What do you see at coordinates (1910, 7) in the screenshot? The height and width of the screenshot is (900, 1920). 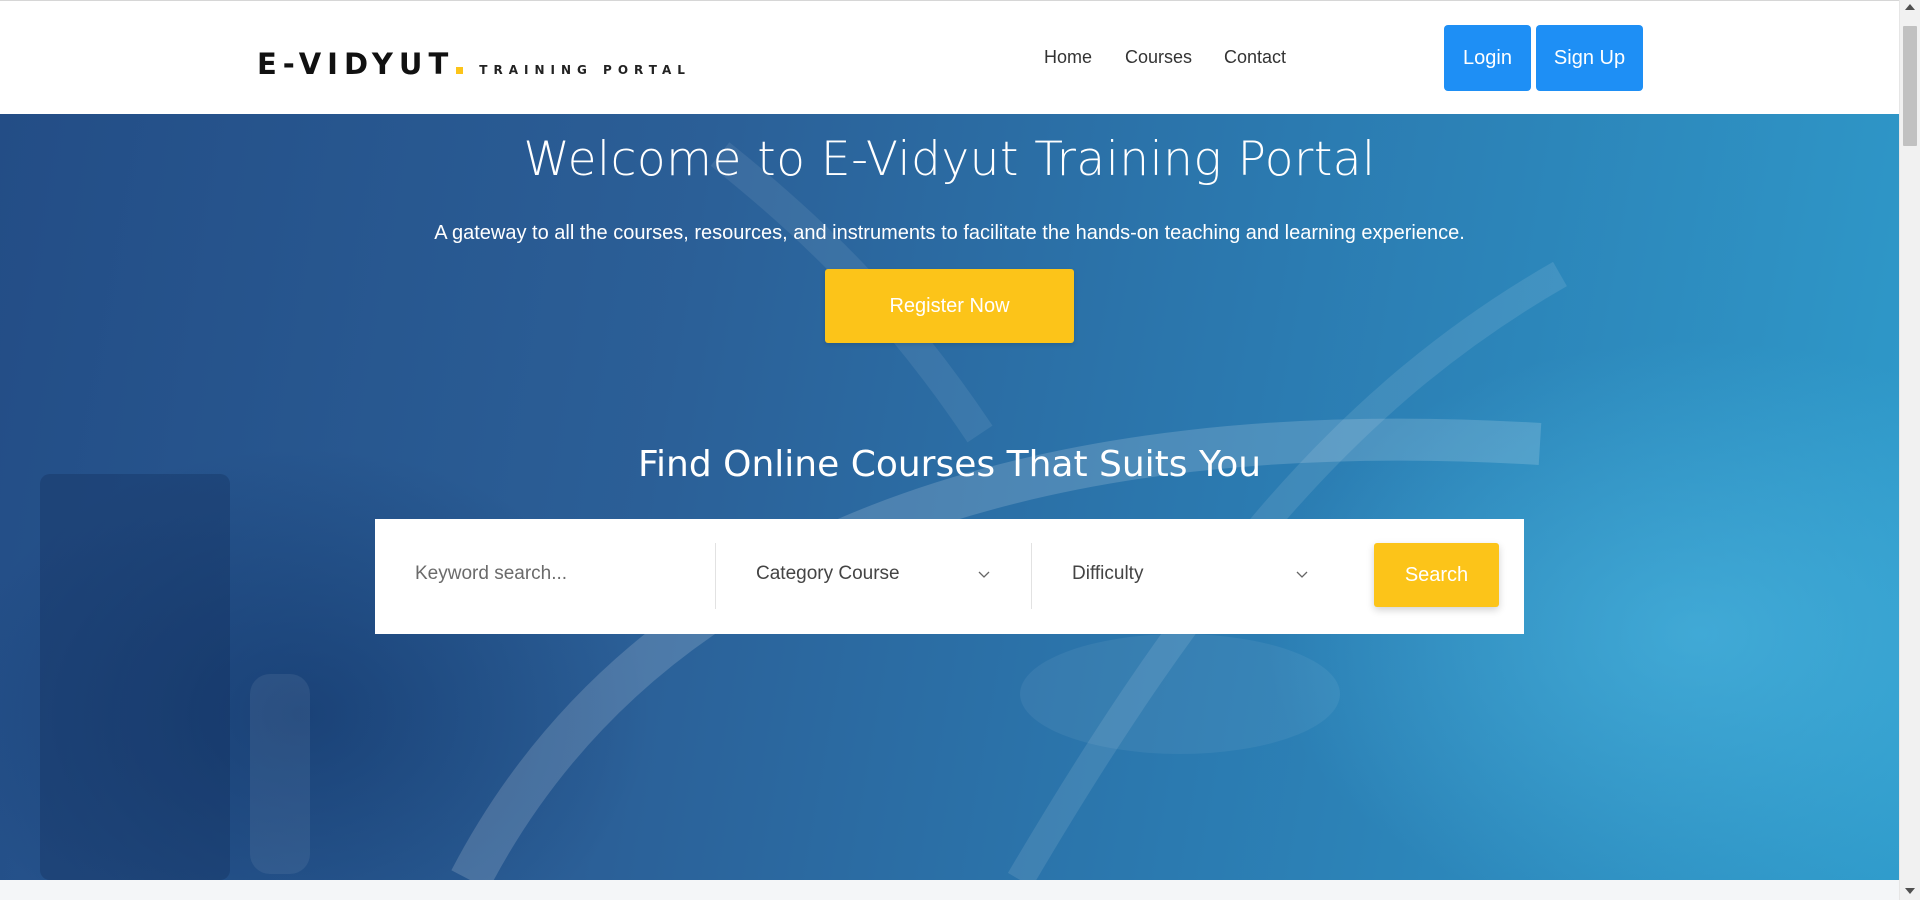 I see `scroll-up-arrow-icon` at bounding box center [1910, 7].